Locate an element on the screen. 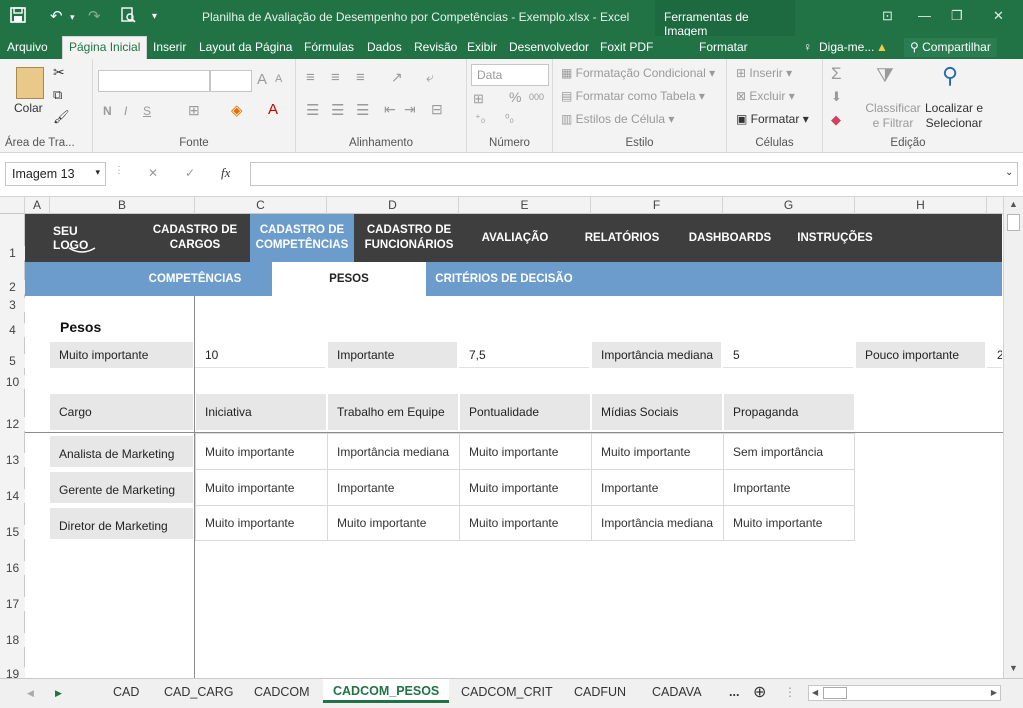  nav-avaliacao: AVALIAÇÃO is located at coordinates (515, 238).